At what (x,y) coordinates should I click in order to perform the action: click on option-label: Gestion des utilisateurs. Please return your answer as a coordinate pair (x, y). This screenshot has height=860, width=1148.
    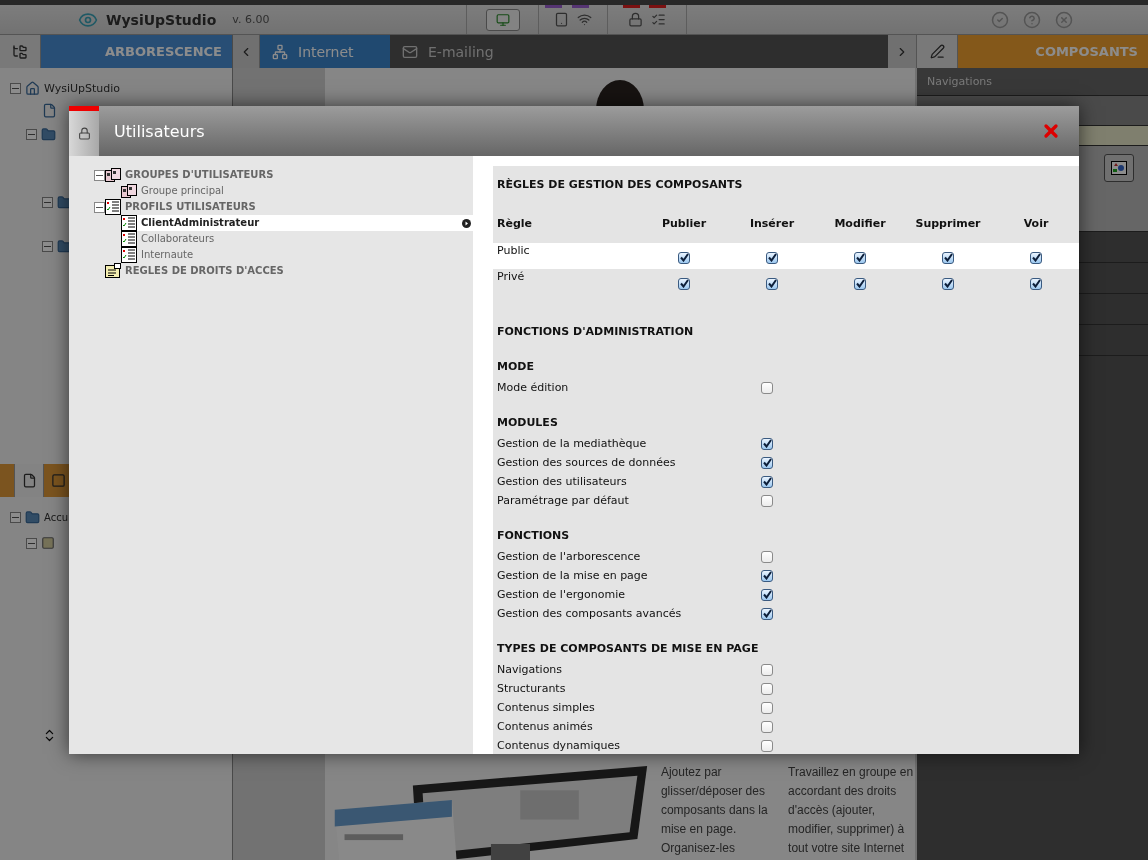
    Looking at the image, I should click on (562, 481).